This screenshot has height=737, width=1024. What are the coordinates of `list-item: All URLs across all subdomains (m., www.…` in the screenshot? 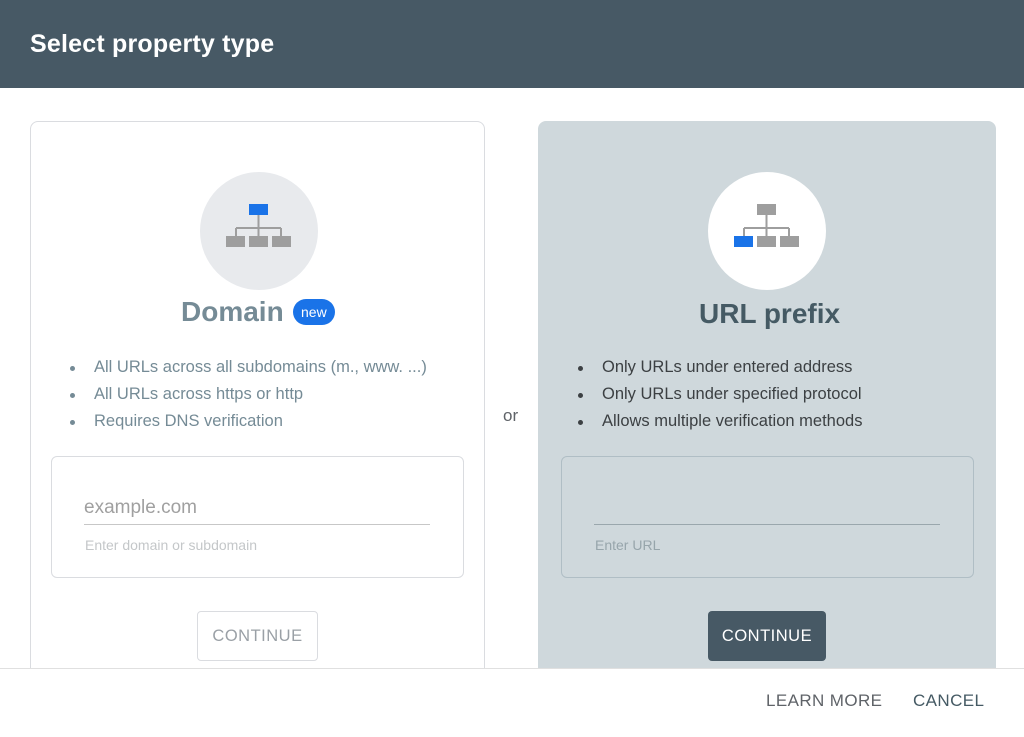 It's located at (247, 367).